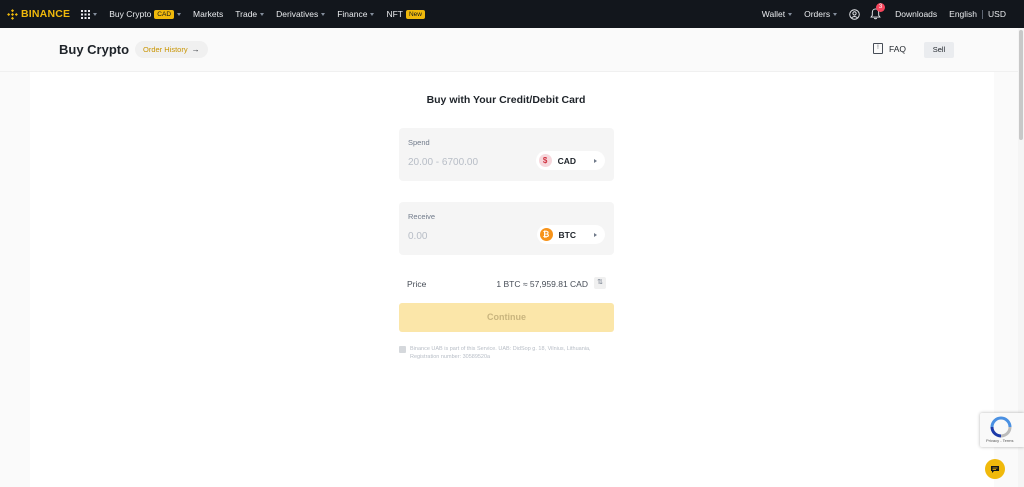 The height and width of the screenshot is (487, 1024). I want to click on divider, so click(983, 14).